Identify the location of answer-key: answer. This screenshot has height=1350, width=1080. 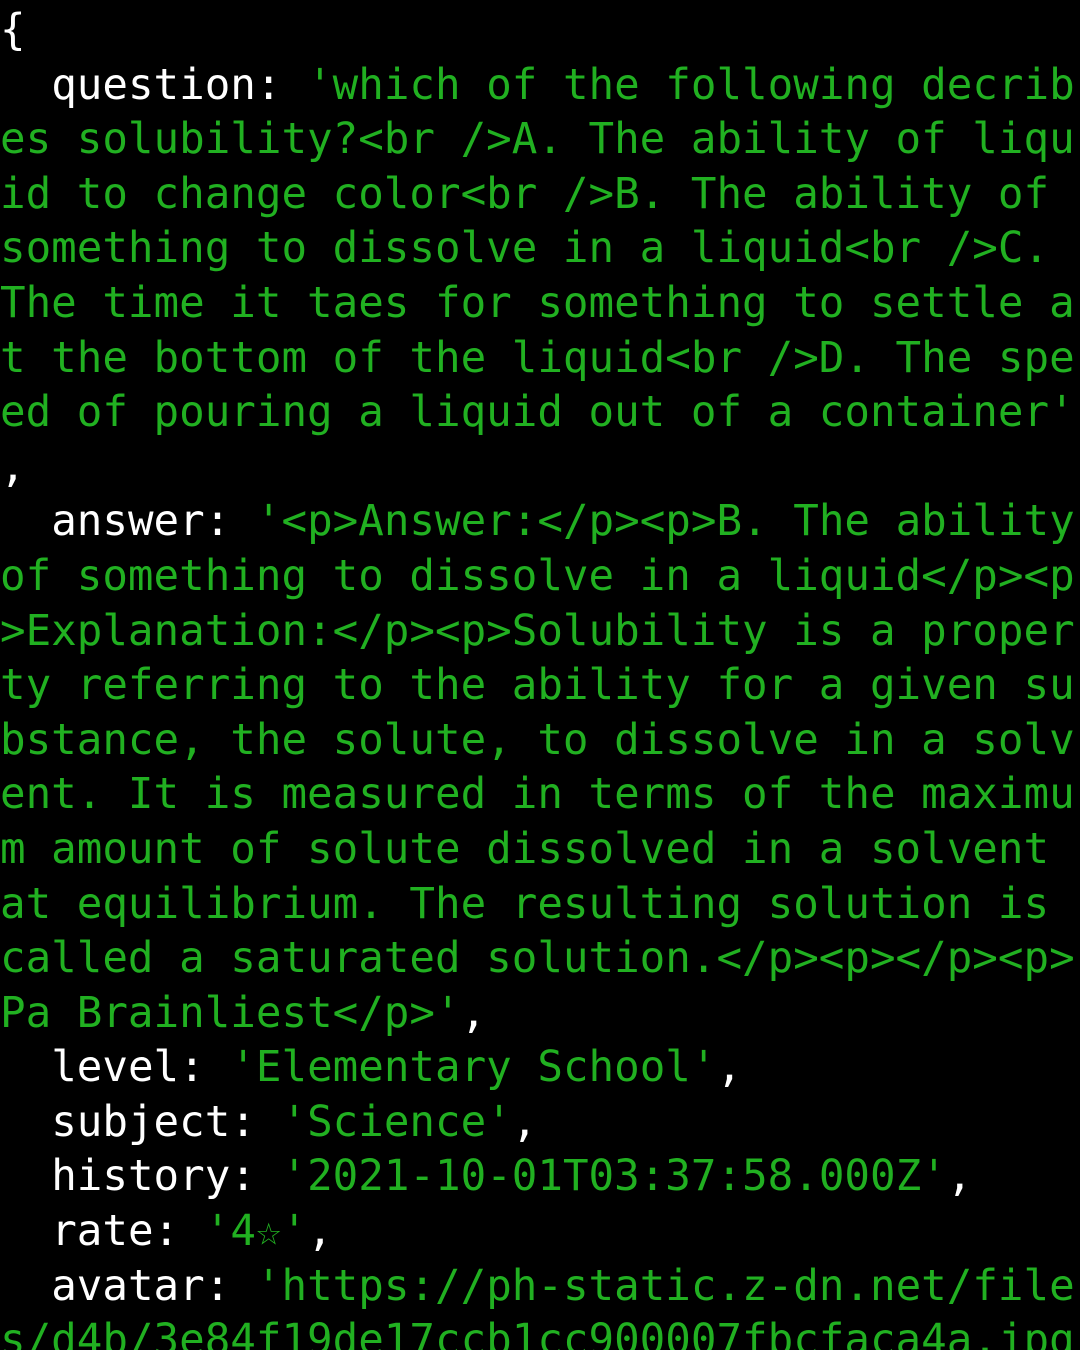
(128, 522).